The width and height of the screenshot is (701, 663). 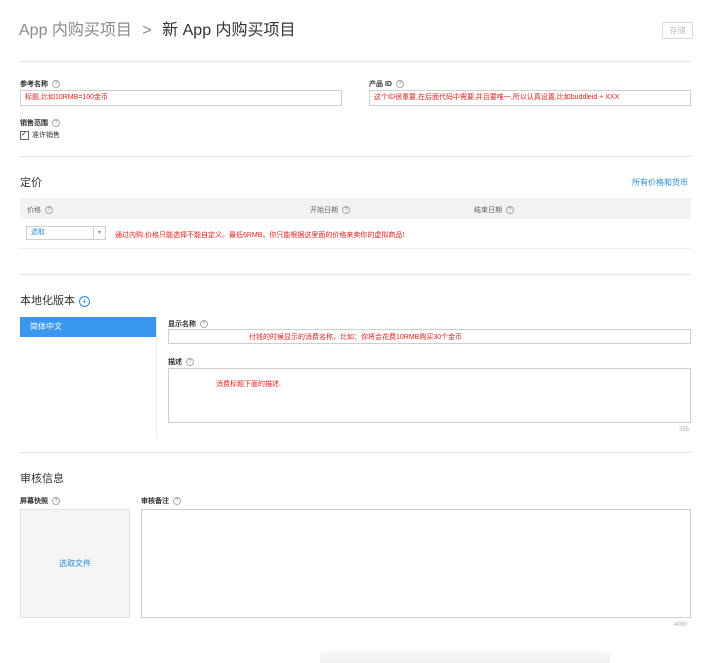 What do you see at coordinates (681, 625) in the screenshot?
I see `review-notes-char-count: 4000` at bounding box center [681, 625].